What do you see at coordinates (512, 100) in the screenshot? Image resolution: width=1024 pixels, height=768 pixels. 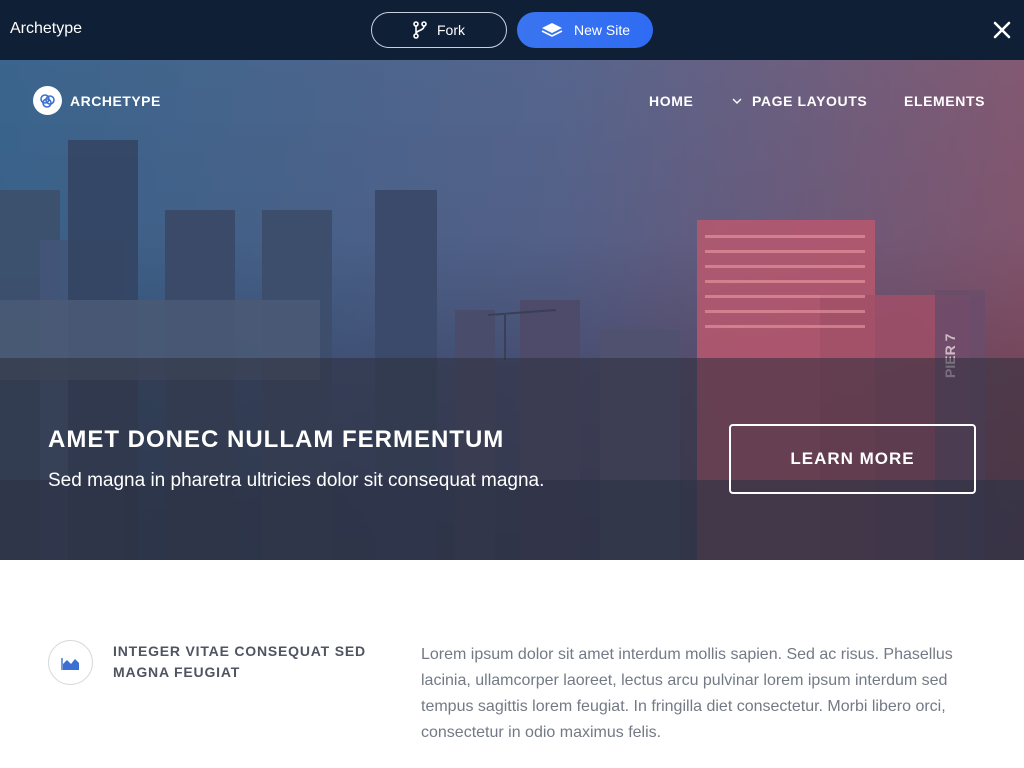 I see `site-navigation: ARCHETYPE HOME PAGE LAYOUTS ELEMENTS` at bounding box center [512, 100].